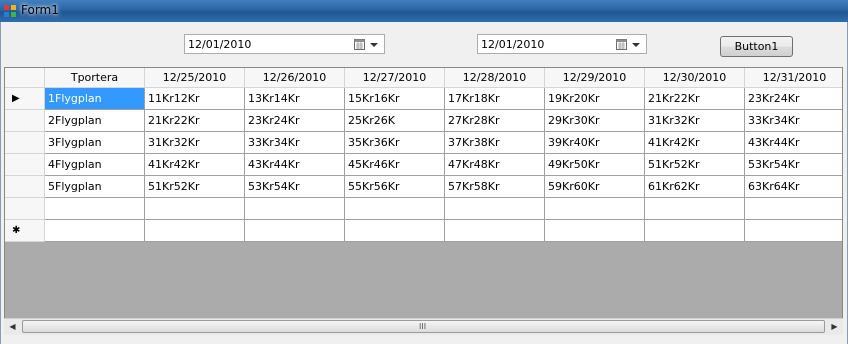 The image size is (848, 344). What do you see at coordinates (95, 121) in the screenshot?
I see `grid-cell: 2Flygplan` at bounding box center [95, 121].